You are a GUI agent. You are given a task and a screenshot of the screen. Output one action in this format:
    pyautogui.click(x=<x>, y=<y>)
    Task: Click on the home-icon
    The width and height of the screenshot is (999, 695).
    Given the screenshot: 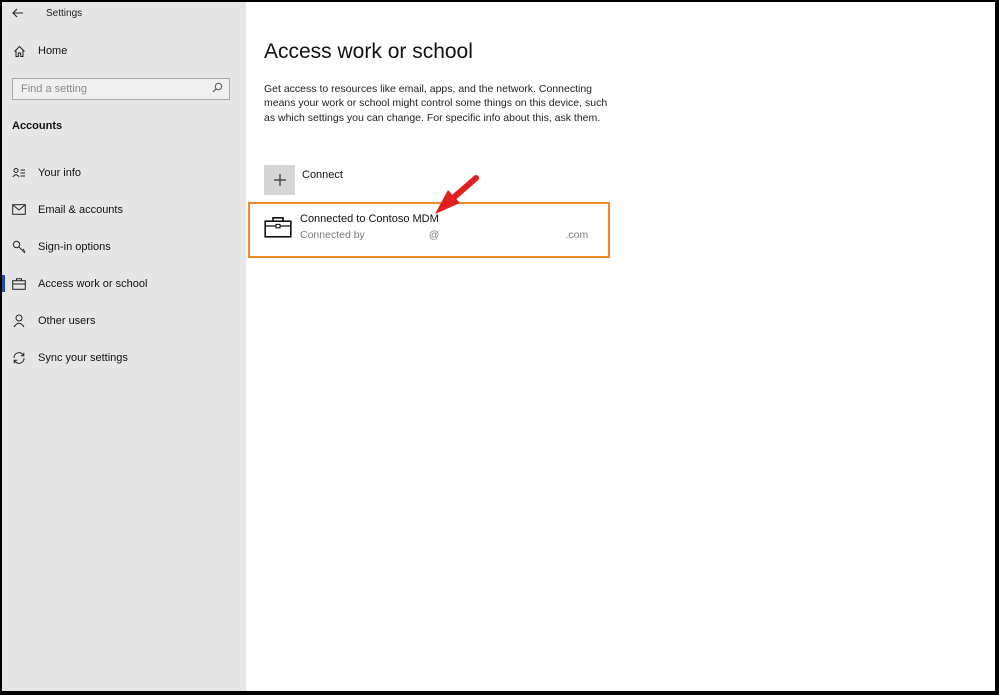 What is the action you would take?
    pyautogui.click(x=19, y=51)
    